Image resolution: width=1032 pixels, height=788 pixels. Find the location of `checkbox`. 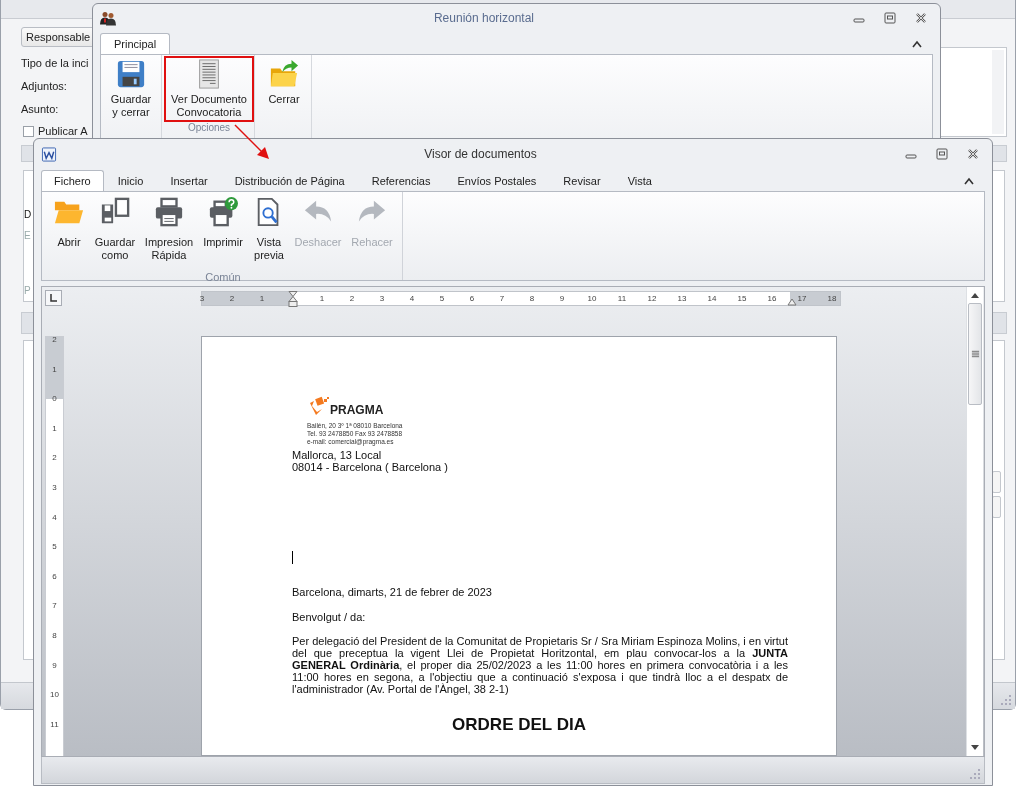

checkbox is located at coordinates (28, 131).